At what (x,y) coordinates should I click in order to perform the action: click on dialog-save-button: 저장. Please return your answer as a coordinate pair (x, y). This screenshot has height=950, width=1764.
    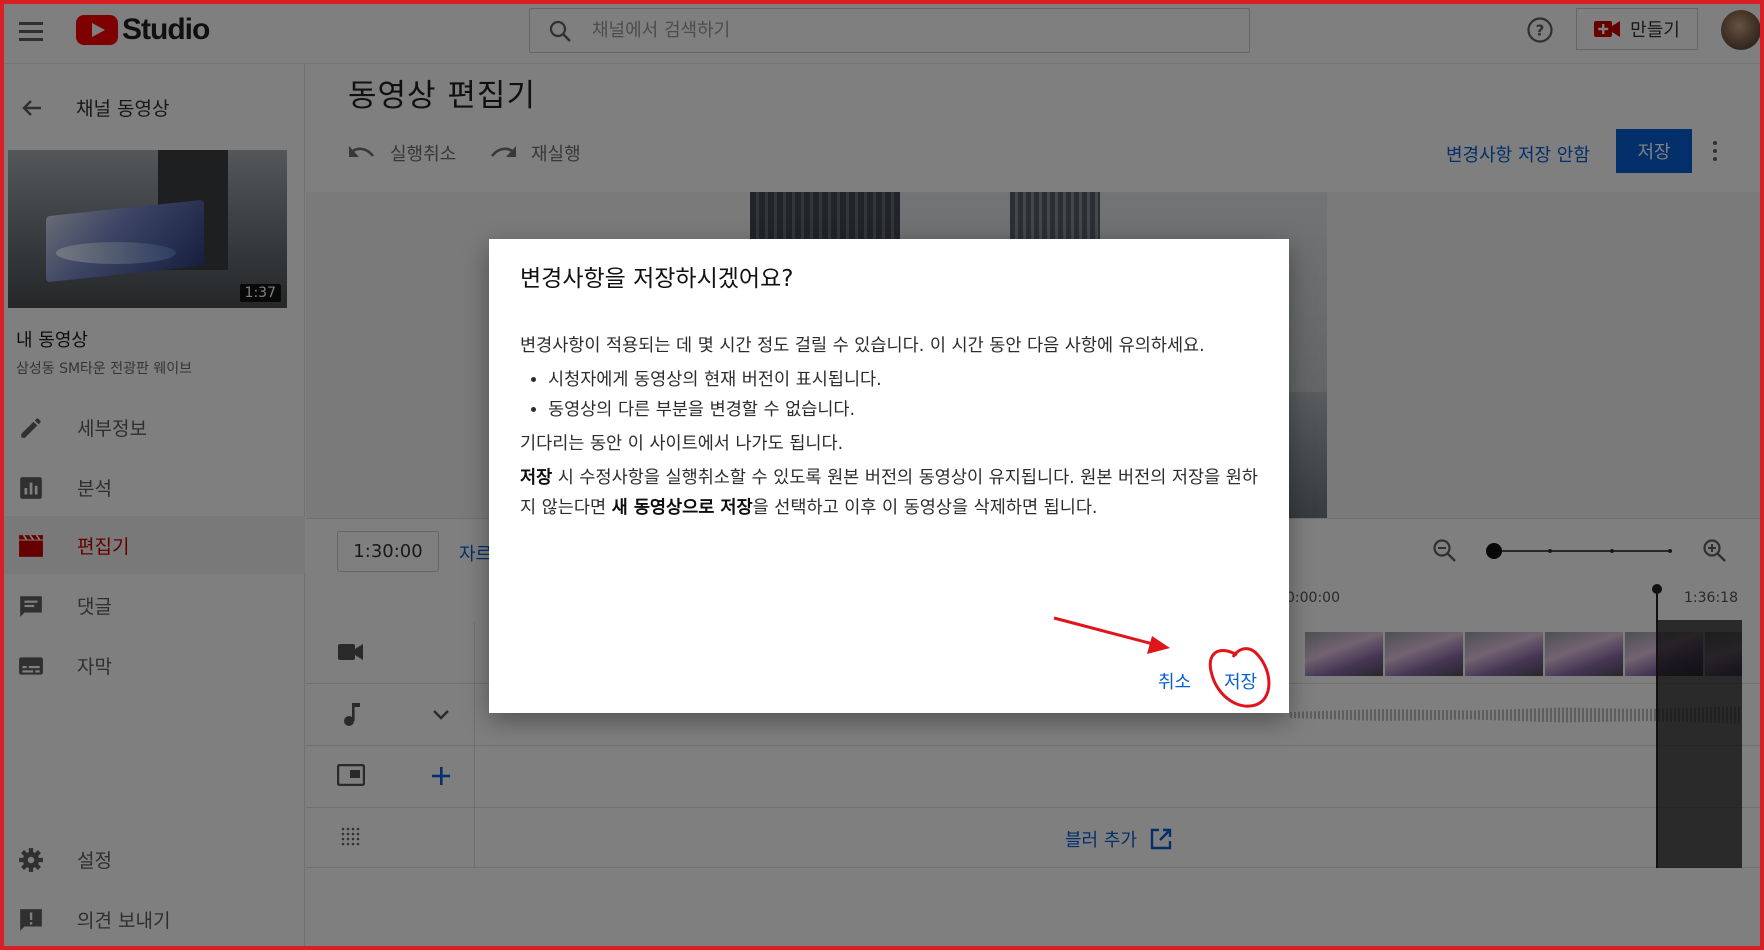
    Looking at the image, I should click on (1240, 681).